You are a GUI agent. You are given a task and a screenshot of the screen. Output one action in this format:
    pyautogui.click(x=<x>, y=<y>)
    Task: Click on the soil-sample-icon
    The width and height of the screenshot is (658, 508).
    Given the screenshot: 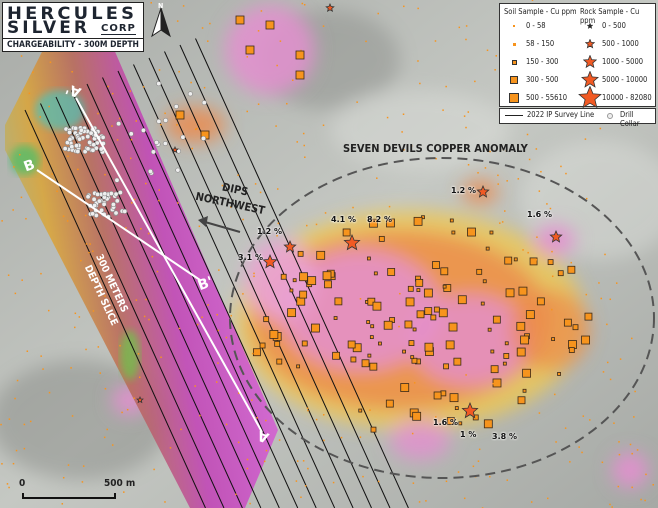 What is the action you would take?
    pyautogui.click(x=514, y=62)
    